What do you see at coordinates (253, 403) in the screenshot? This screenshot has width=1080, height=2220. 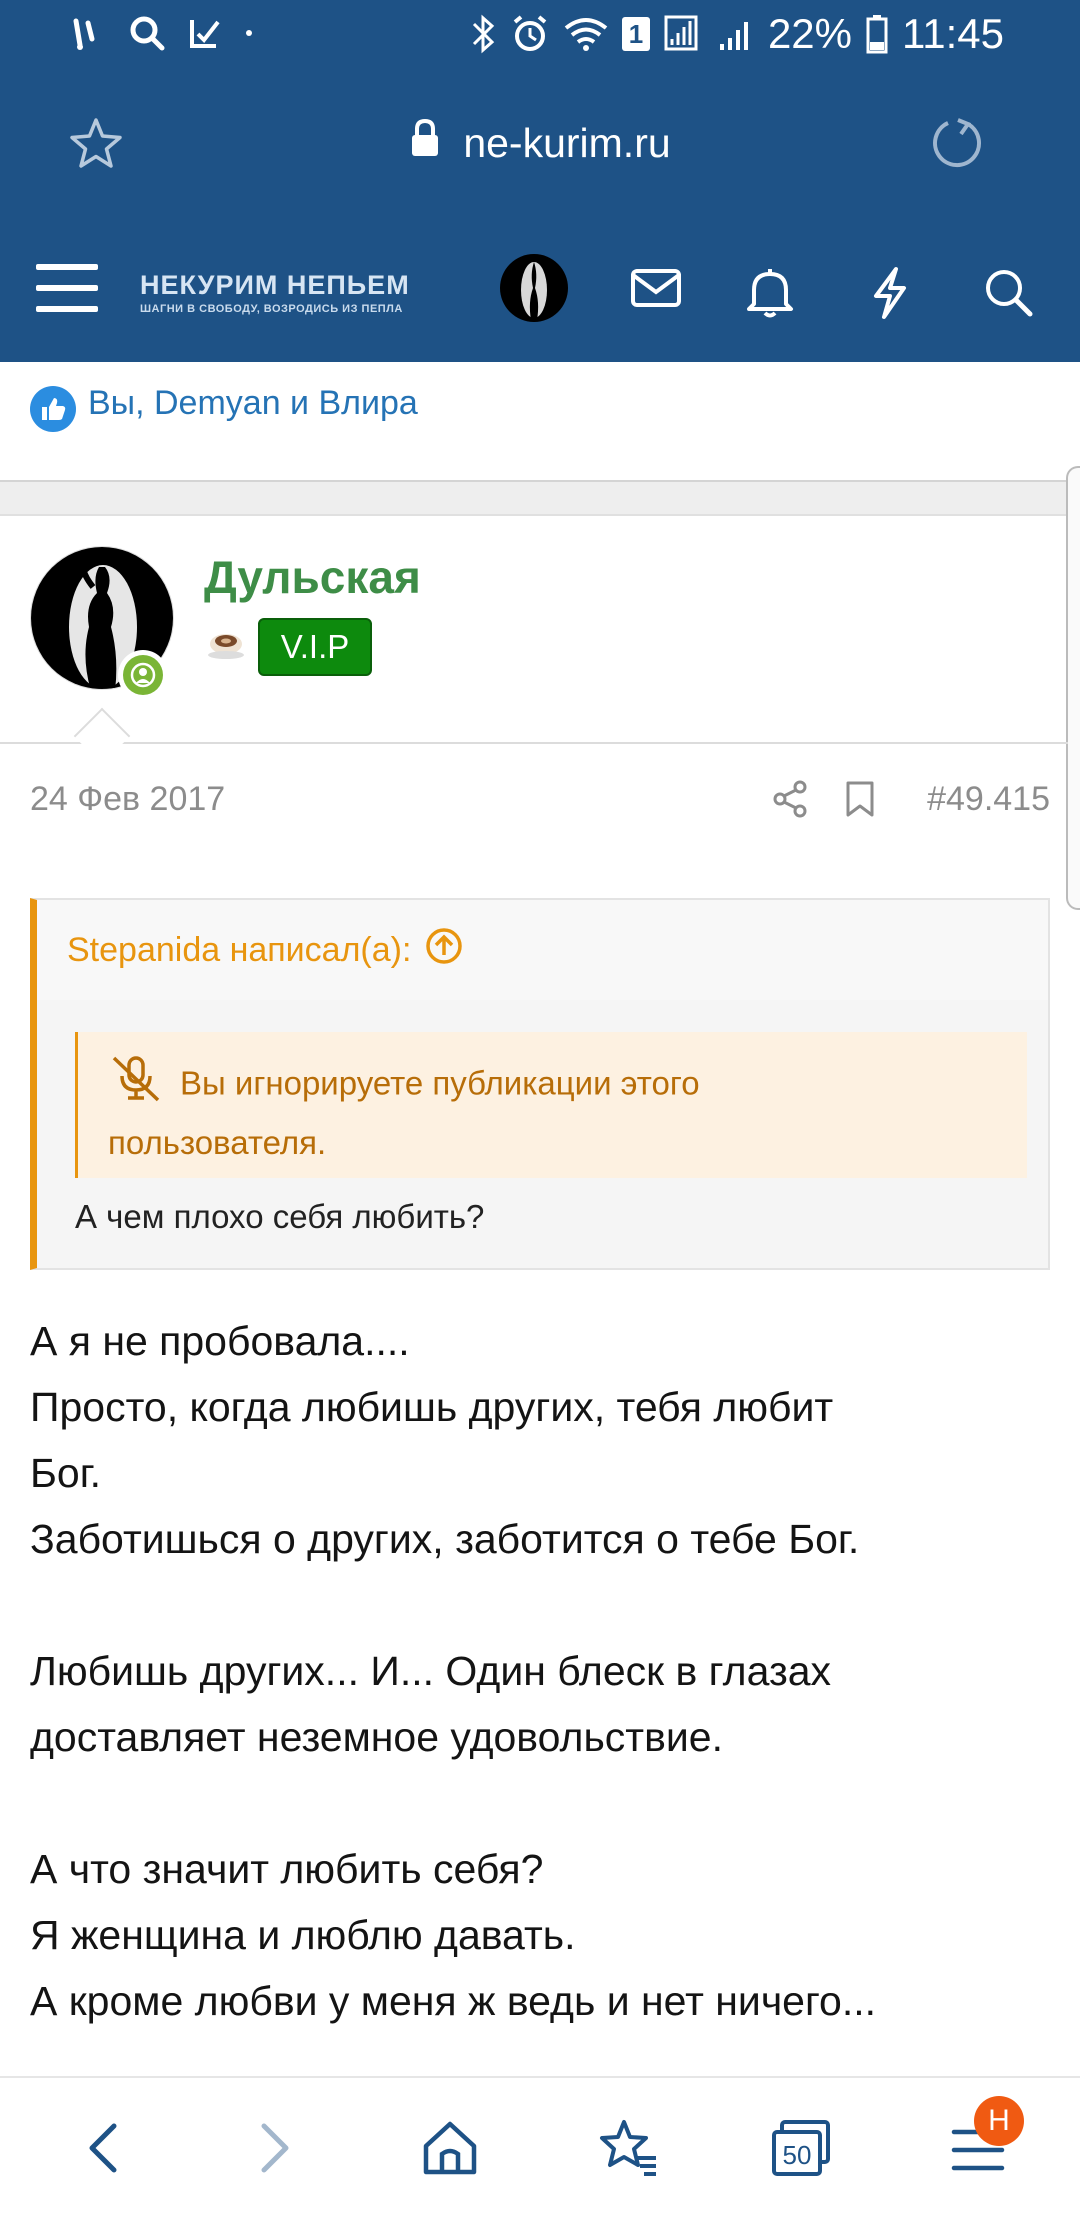 I see `reactions-list: Вы, Demyan и Влира` at bounding box center [253, 403].